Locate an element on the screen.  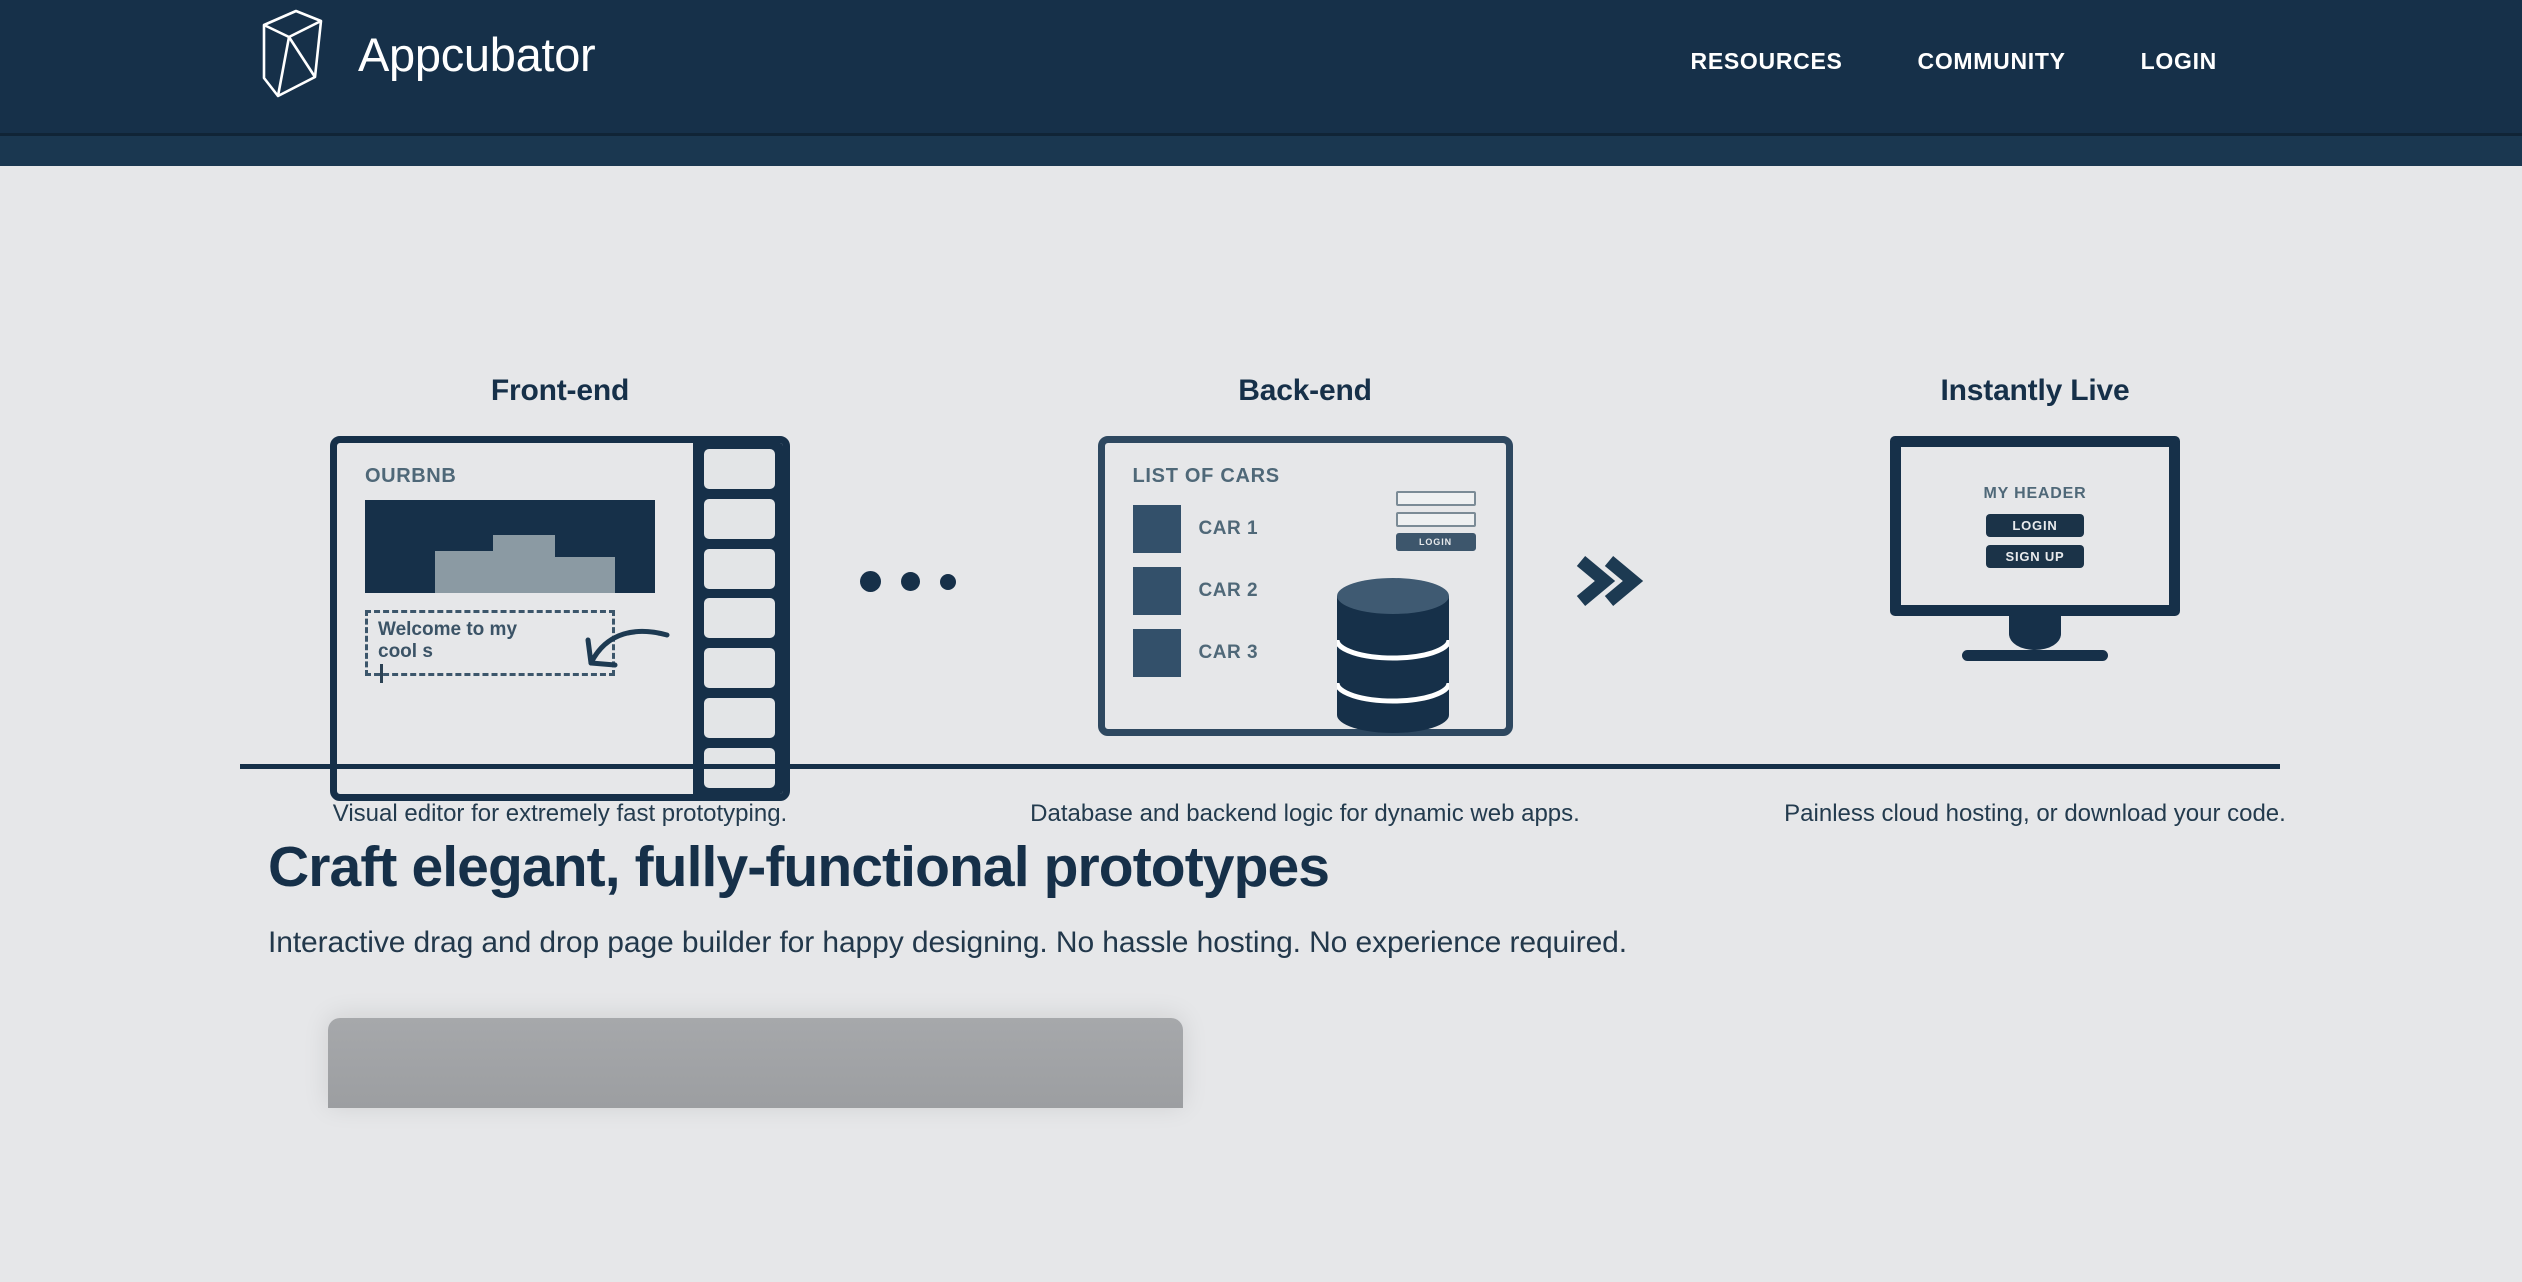
double-chevron-right-icon is located at coordinates (1610, 581).